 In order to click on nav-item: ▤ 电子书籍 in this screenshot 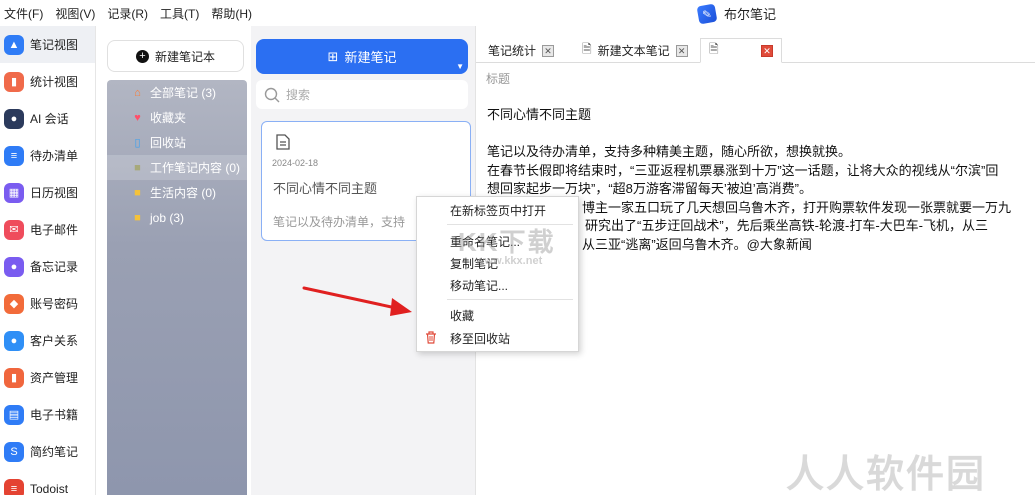, I will do `click(47, 414)`.